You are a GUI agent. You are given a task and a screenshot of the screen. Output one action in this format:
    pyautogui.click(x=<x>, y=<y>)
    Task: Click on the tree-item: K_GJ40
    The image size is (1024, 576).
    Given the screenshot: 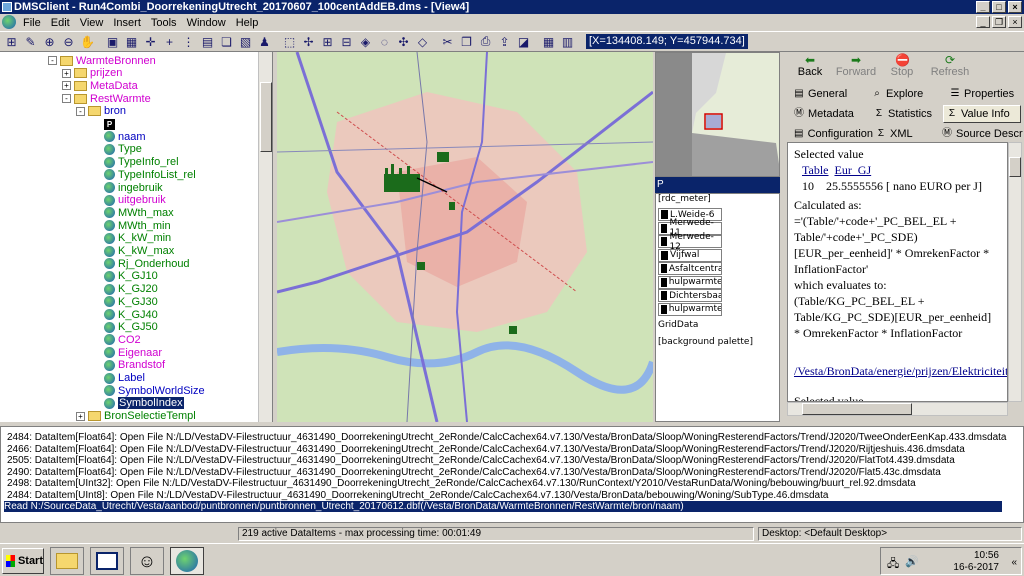 What is the action you would take?
    pyautogui.click(x=131, y=314)
    